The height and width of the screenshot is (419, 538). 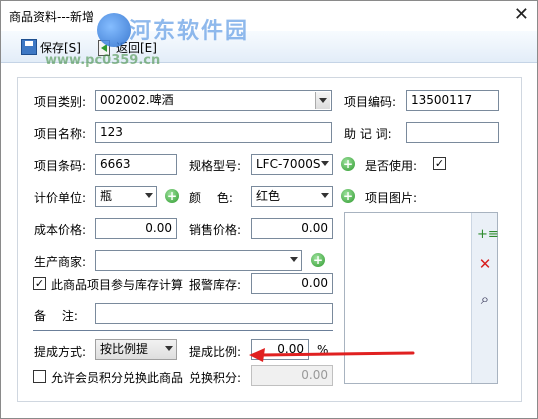 I want to click on category-label: 项目类别:, so click(x=60, y=102).